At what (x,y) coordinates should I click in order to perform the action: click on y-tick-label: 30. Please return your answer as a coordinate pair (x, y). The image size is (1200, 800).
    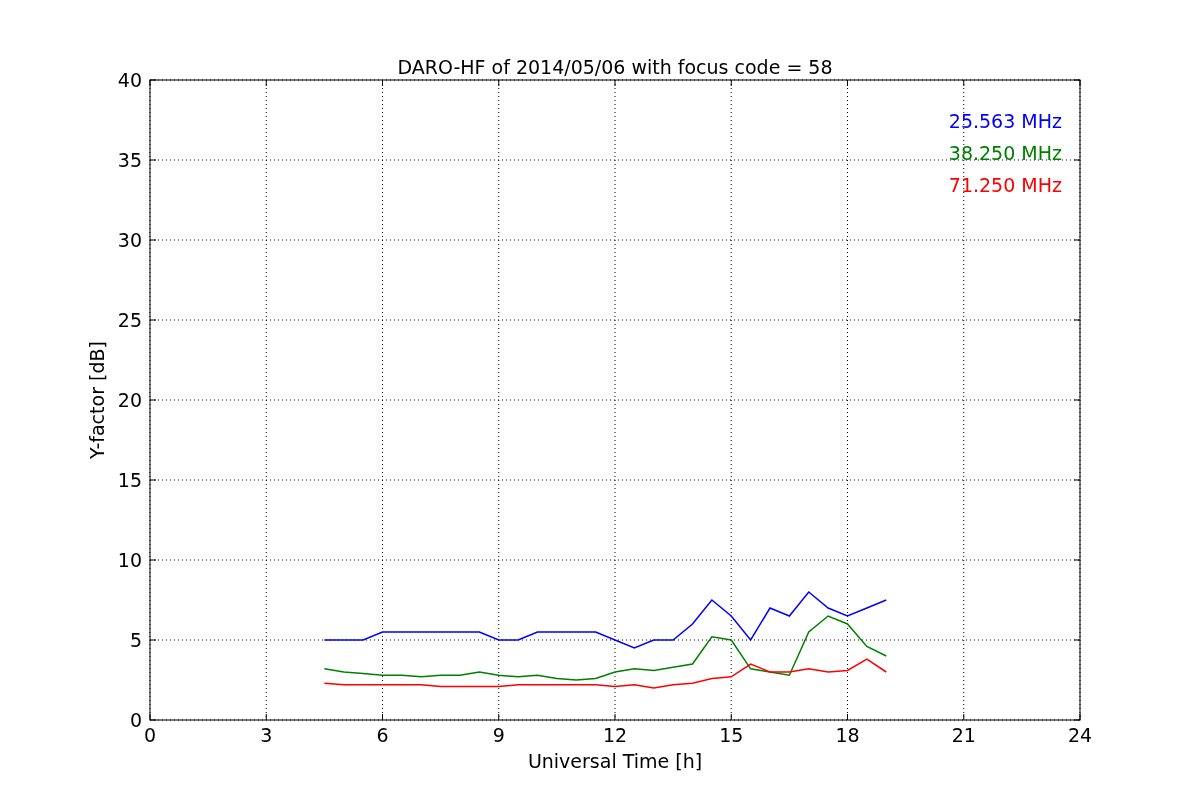
    Looking at the image, I should click on (129, 240).